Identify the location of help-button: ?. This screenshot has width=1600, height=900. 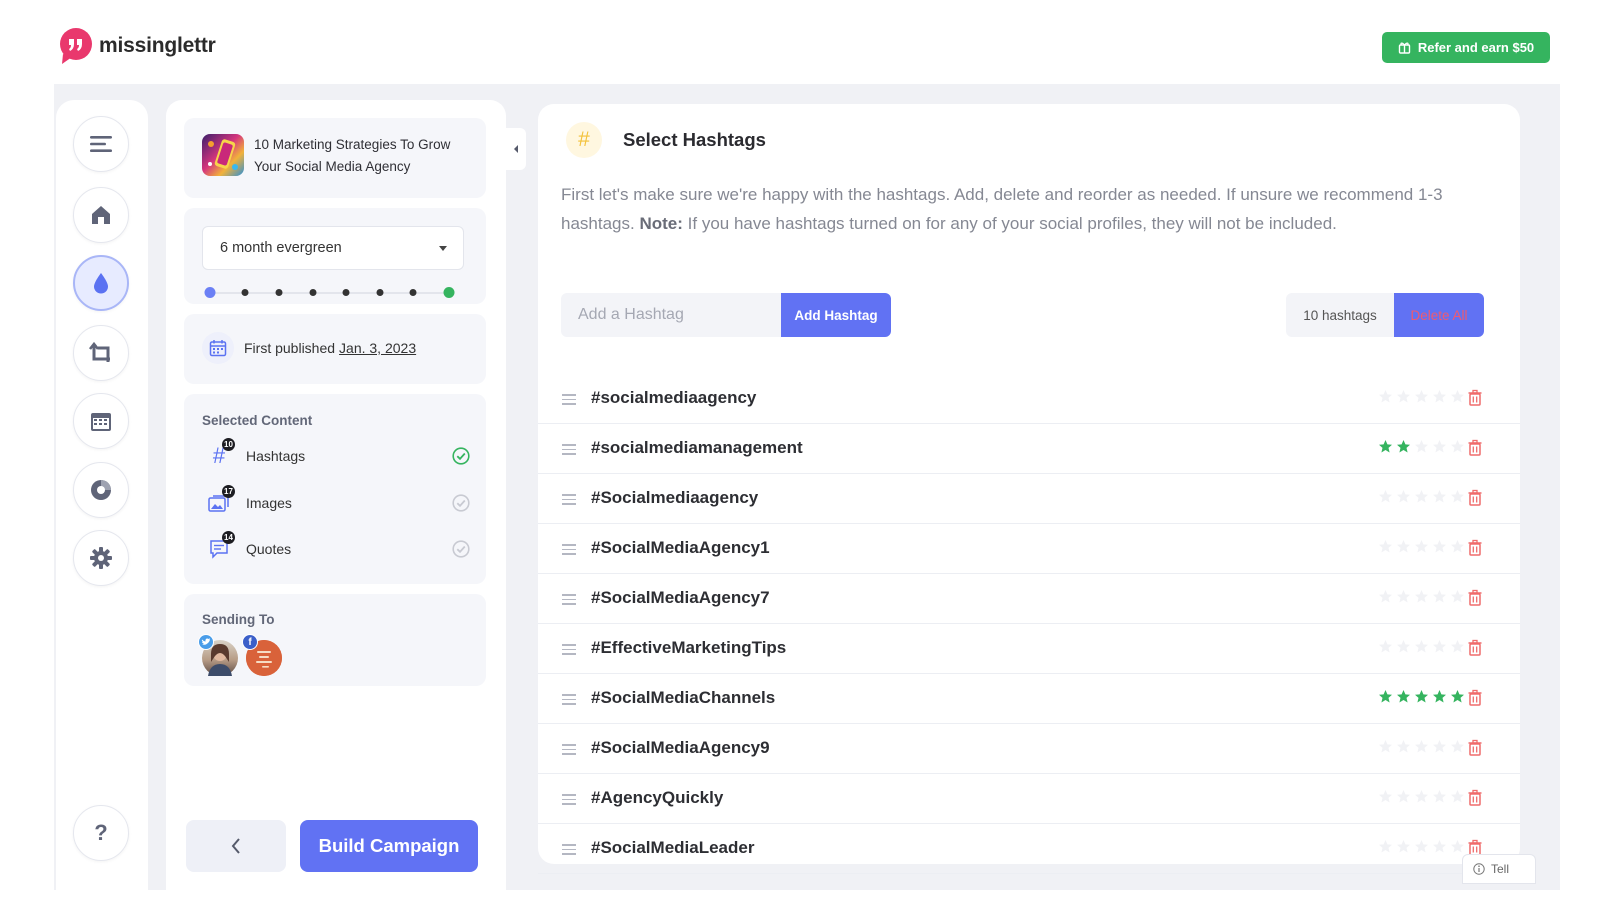
(101, 833).